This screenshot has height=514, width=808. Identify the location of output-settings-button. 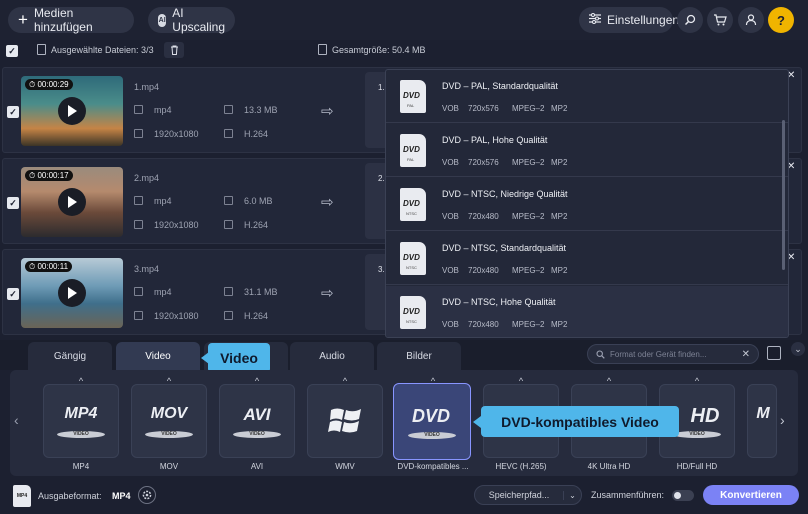
(147, 495).